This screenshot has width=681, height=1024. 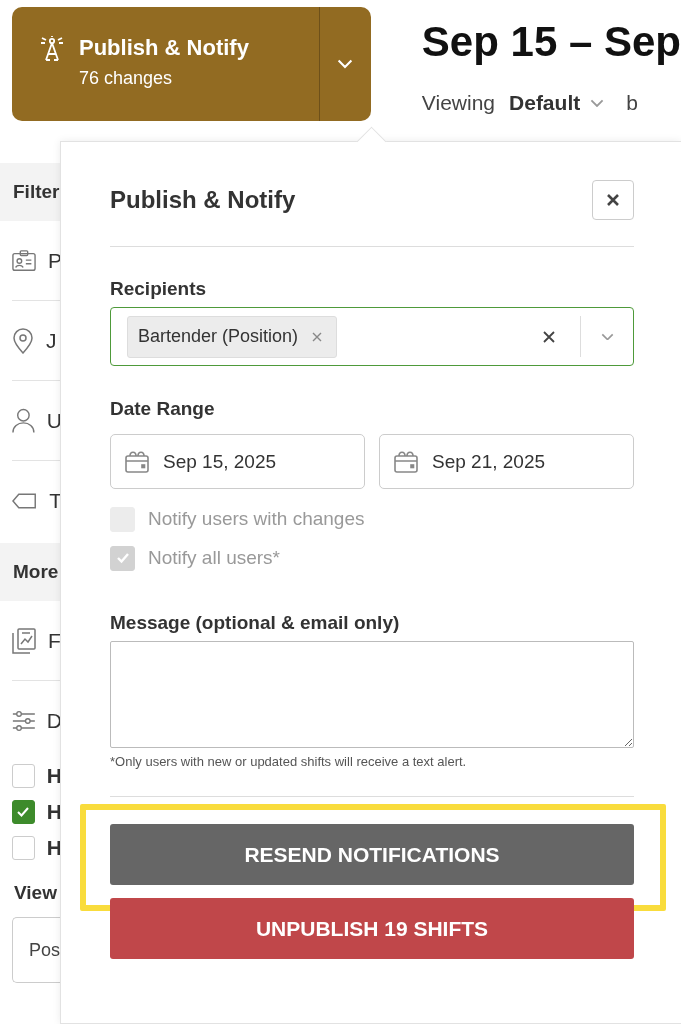 What do you see at coordinates (289, 761) in the screenshot?
I see `footnote: *Only users with new or updated shifts will receive a text alert.` at bounding box center [289, 761].